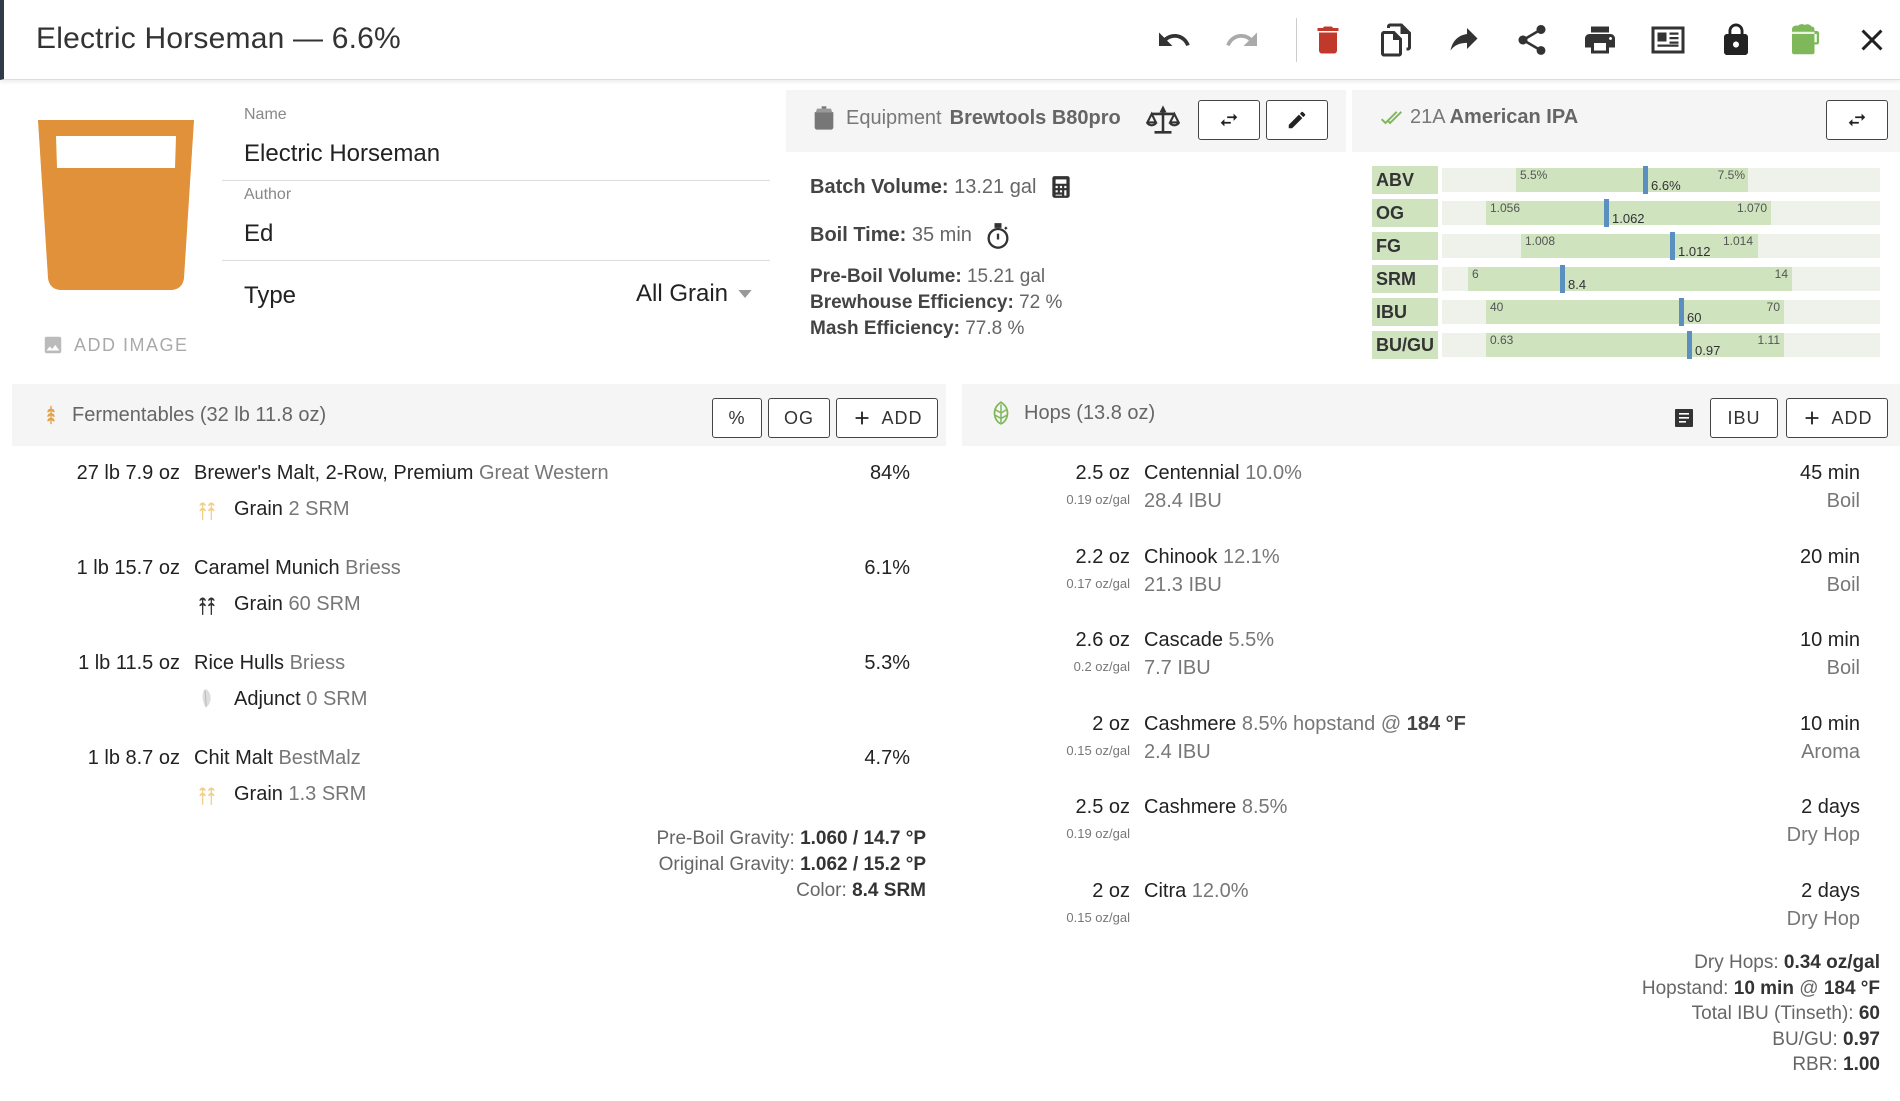  I want to click on hop-amount: 2 oz, so click(1111, 723).